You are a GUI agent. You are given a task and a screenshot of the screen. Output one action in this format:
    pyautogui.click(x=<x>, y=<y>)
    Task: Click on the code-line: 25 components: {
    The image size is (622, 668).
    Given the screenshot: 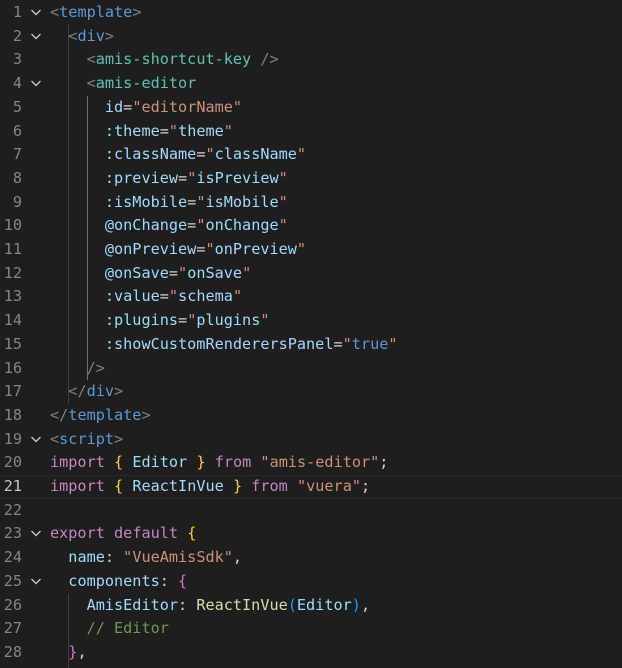 What is the action you would take?
    pyautogui.click(x=311, y=582)
    